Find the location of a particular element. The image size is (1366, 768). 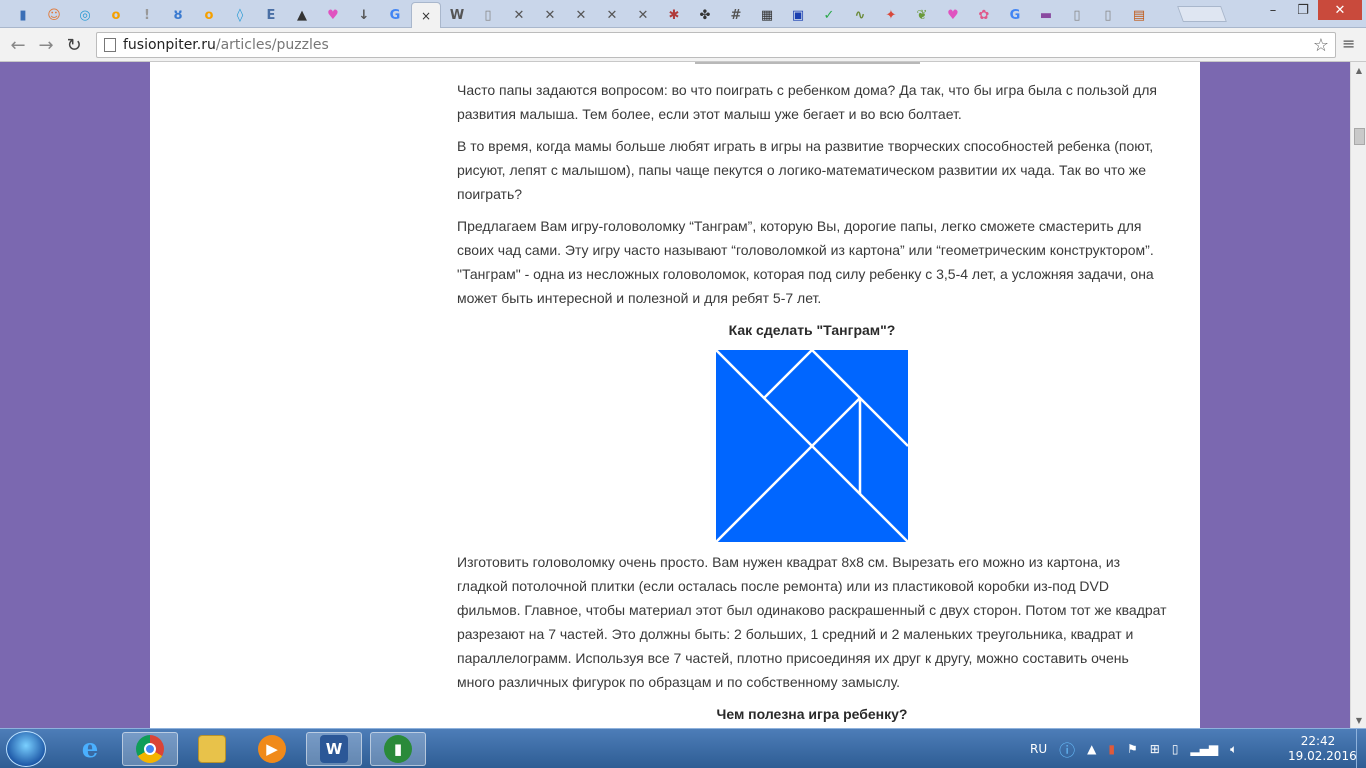

browser-tab: ∿ is located at coordinates (860, 15).